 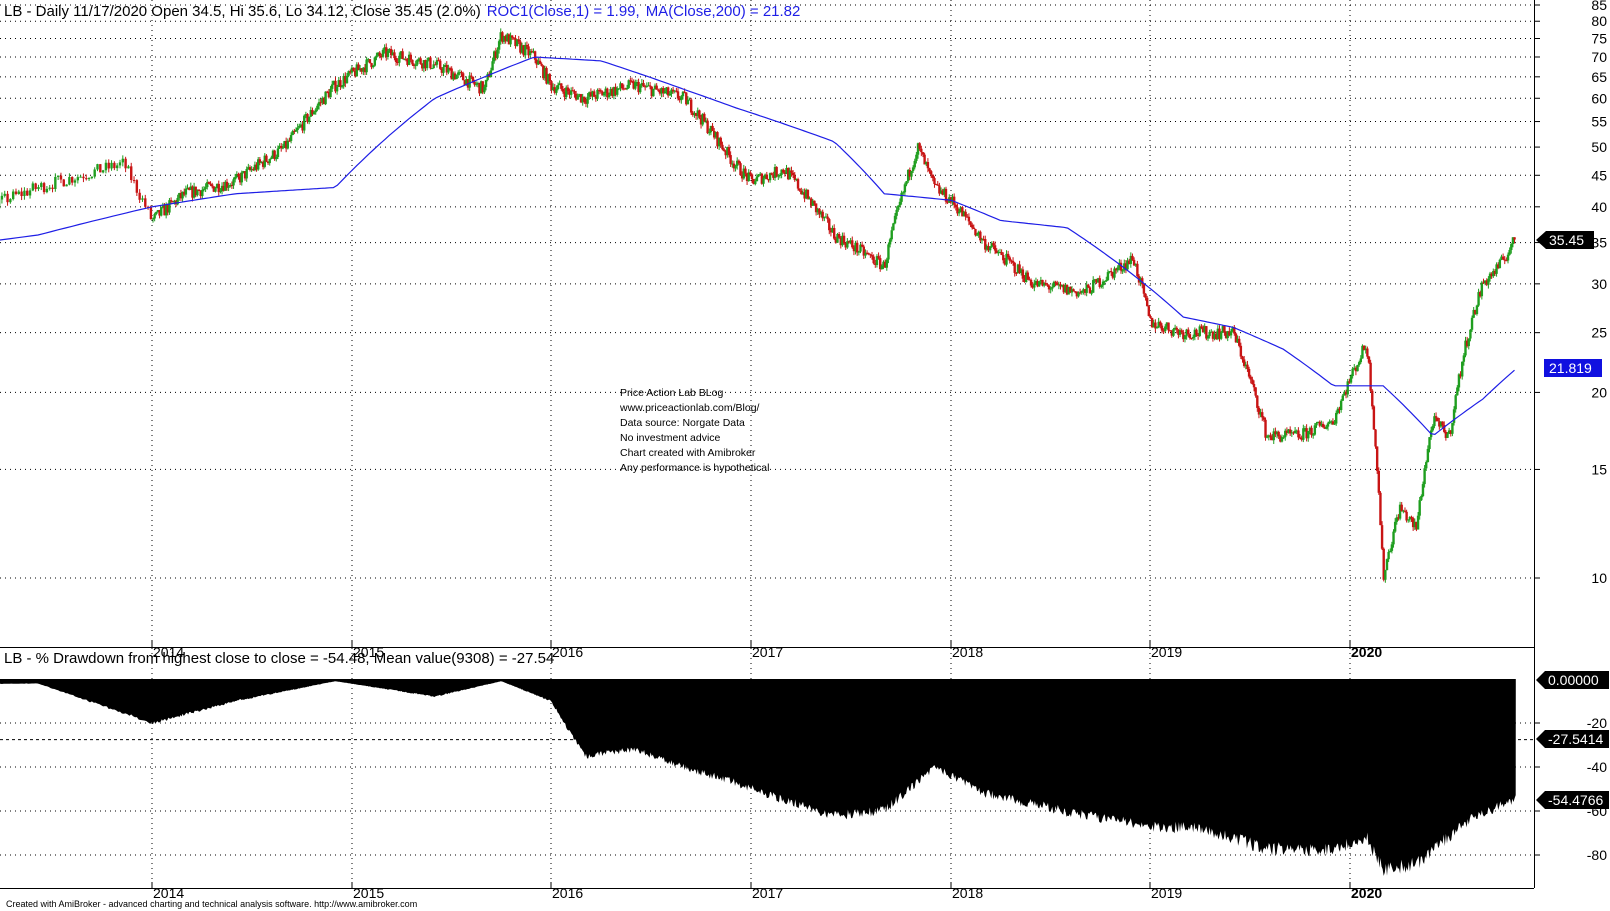 I want to click on x-tick-label: 2016, so click(x=567, y=652).